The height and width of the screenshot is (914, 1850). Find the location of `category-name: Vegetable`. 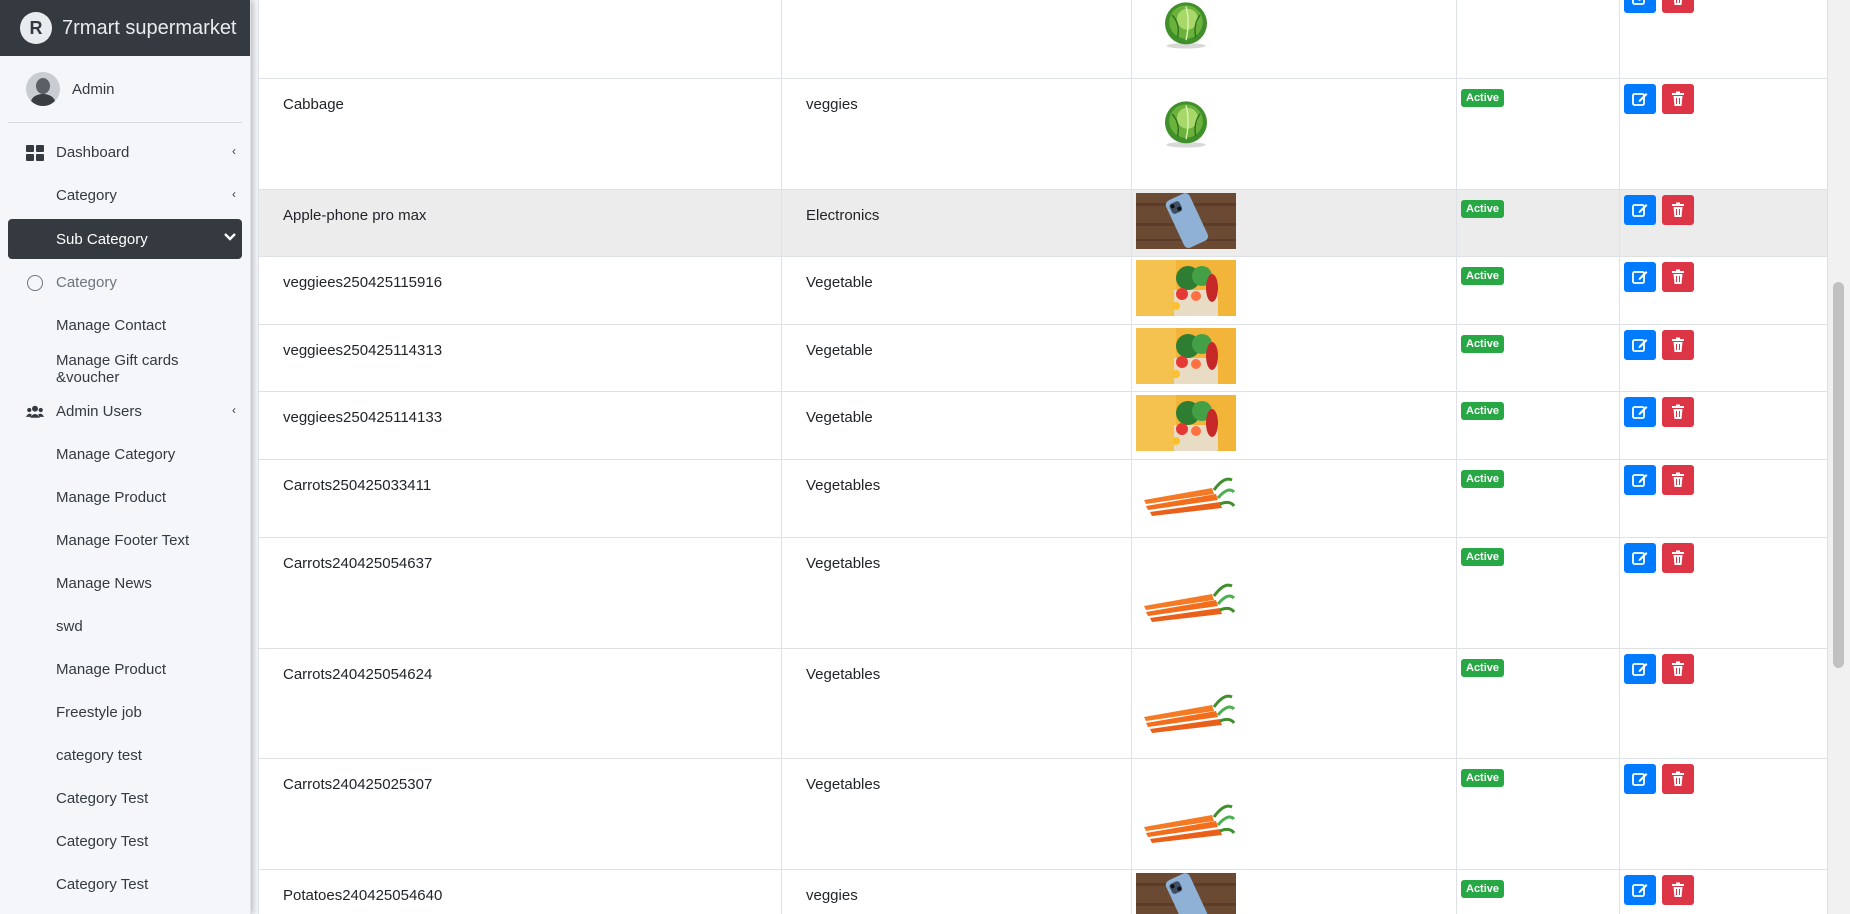

category-name: Vegetable is located at coordinates (839, 350).